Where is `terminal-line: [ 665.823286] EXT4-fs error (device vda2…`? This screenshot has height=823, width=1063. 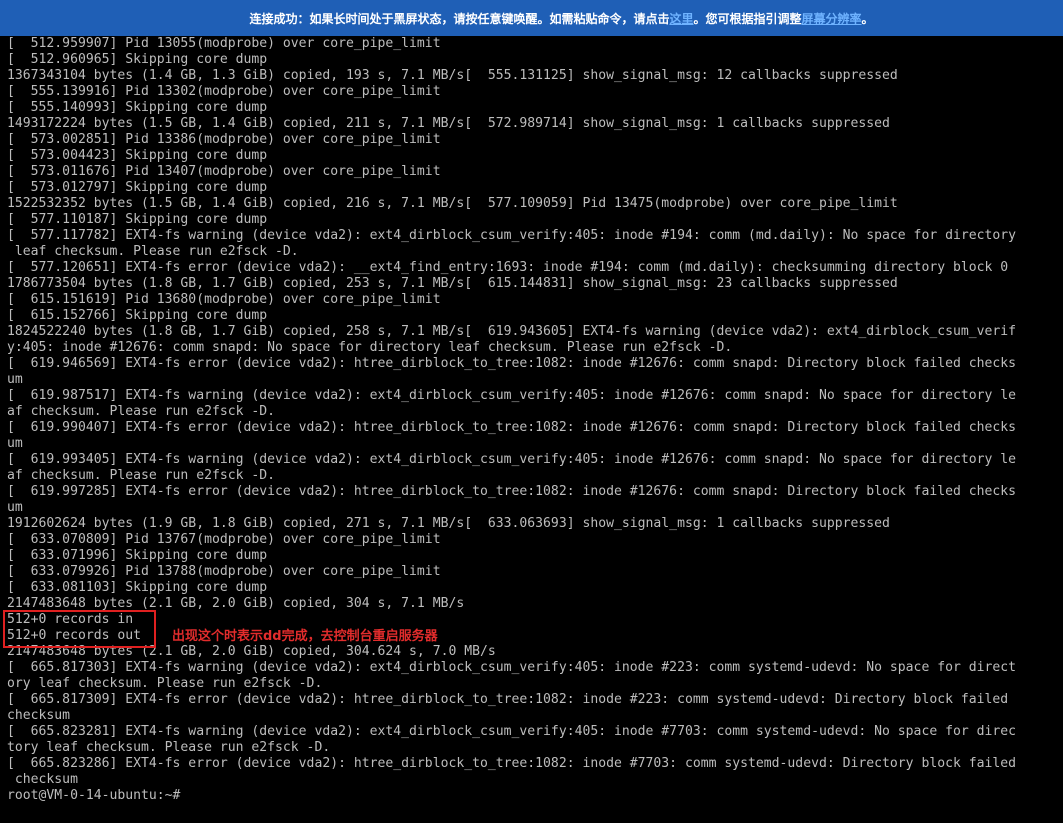 terminal-line: [ 665.823286] EXT4-fs error (device vda2… is located at coordinates (512, 763).